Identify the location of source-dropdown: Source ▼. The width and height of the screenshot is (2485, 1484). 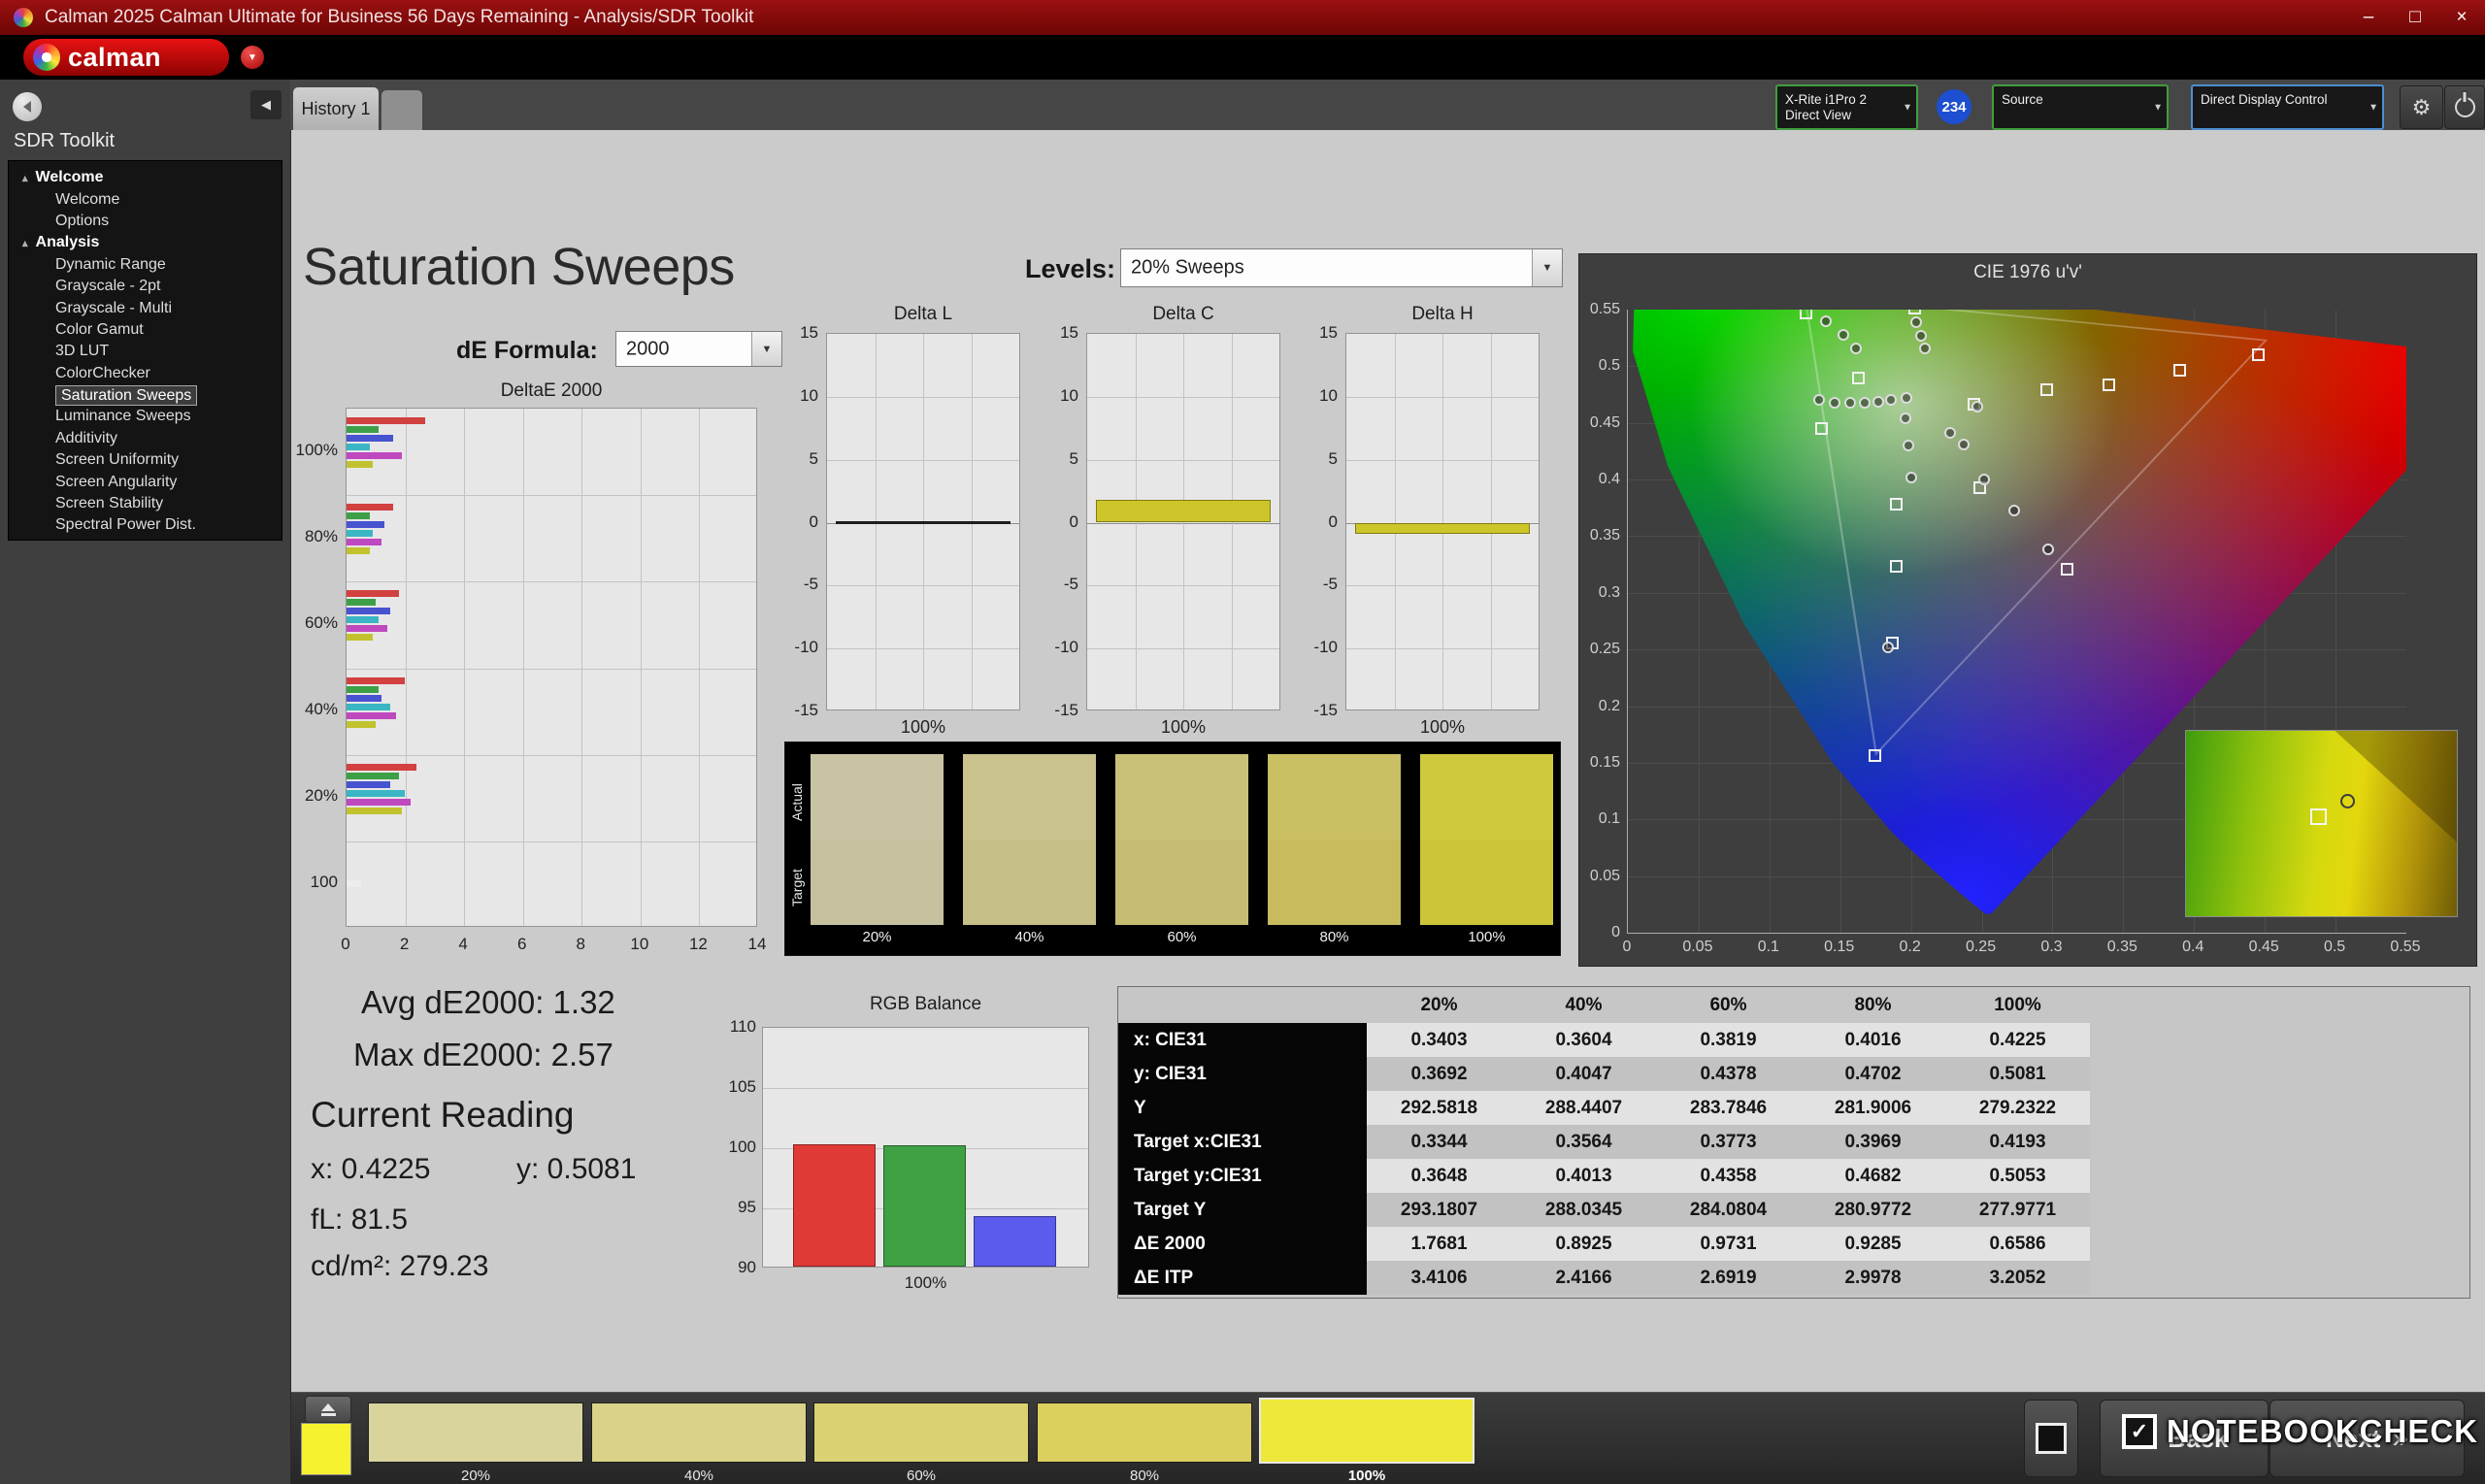
(2080, 107).